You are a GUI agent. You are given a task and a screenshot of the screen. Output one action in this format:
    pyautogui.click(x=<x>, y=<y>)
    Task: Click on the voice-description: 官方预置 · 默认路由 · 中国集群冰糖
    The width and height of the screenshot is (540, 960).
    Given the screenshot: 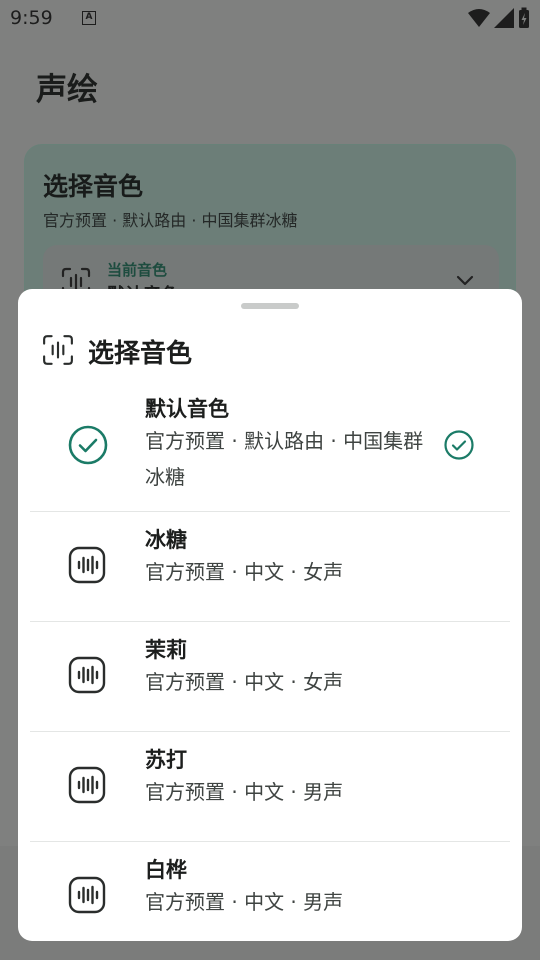 What is the action you would take?
    pyautogui.click(x=284, y=459)
    